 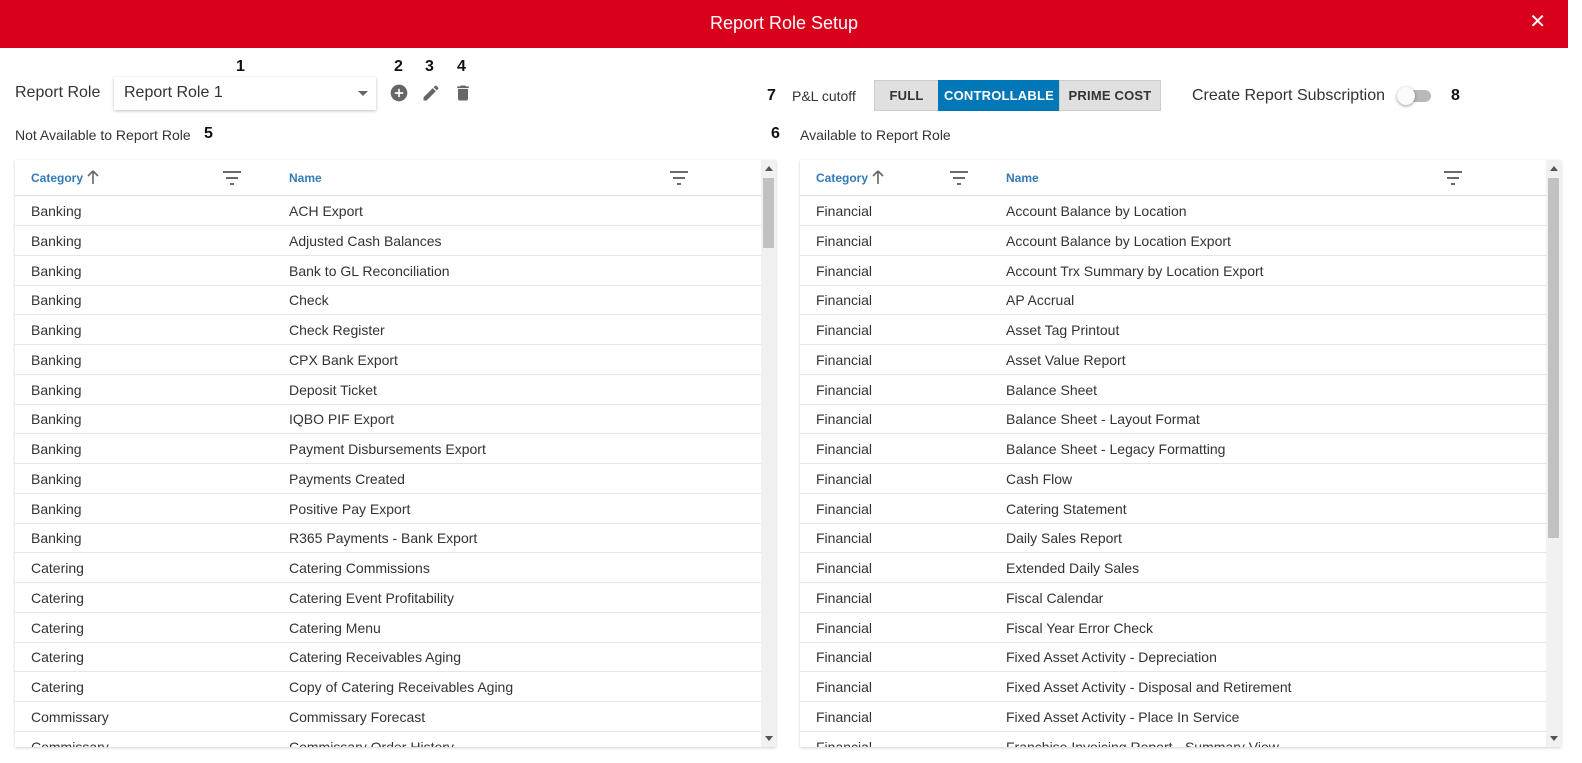 What do you see at coordinates (388, 657) in the screenshot?
I see `table-row: Catering Catering Receivables Aging` at bounding box center [388, 657].